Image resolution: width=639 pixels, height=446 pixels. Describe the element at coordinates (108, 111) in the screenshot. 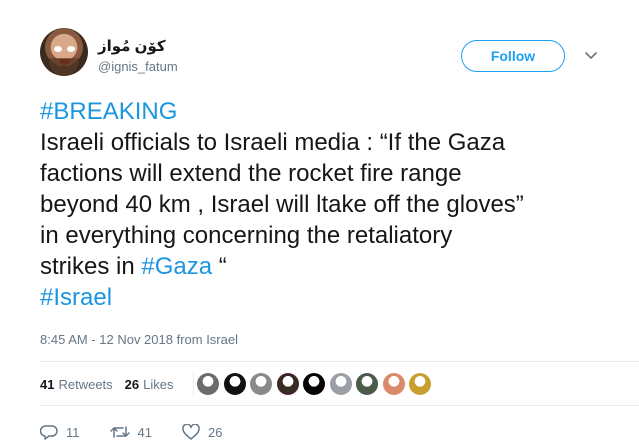

I see `hashtag-breaking: #BREAKING` at that location.